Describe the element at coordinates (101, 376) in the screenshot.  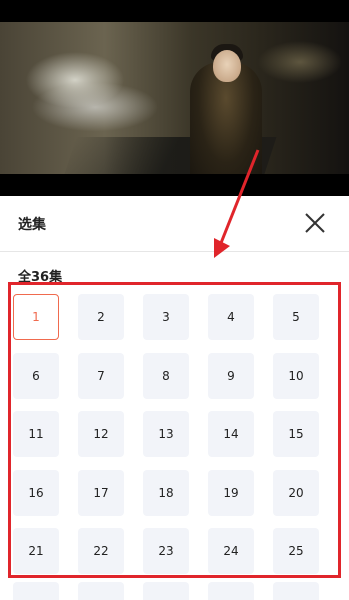
I see `episode-button-7: 7` at that location.